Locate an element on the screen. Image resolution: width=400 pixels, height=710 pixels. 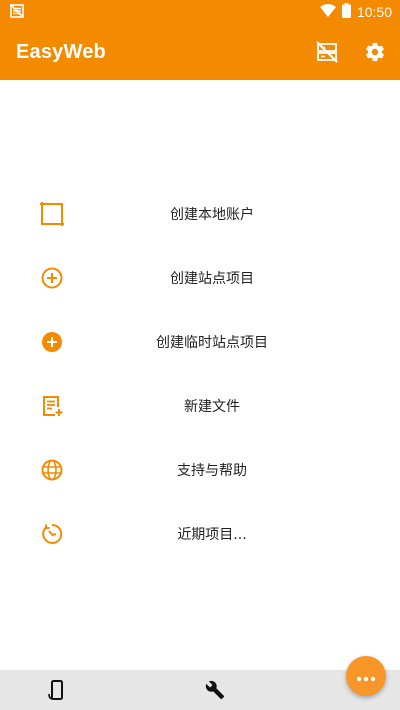
create-local-account-item: 创建本地账户 is located at coordinates (200, 214).